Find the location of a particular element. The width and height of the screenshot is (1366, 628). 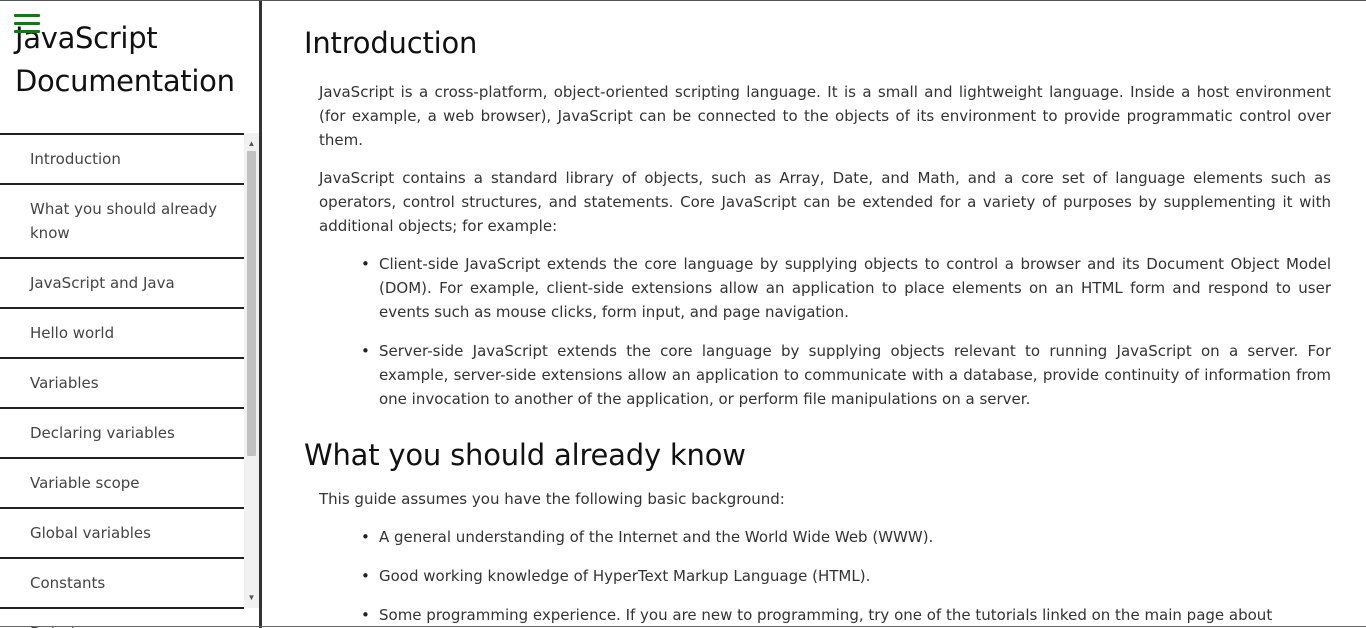

nav-link-declaring-variables: Declaring variables is located at coordinates (122, 432).